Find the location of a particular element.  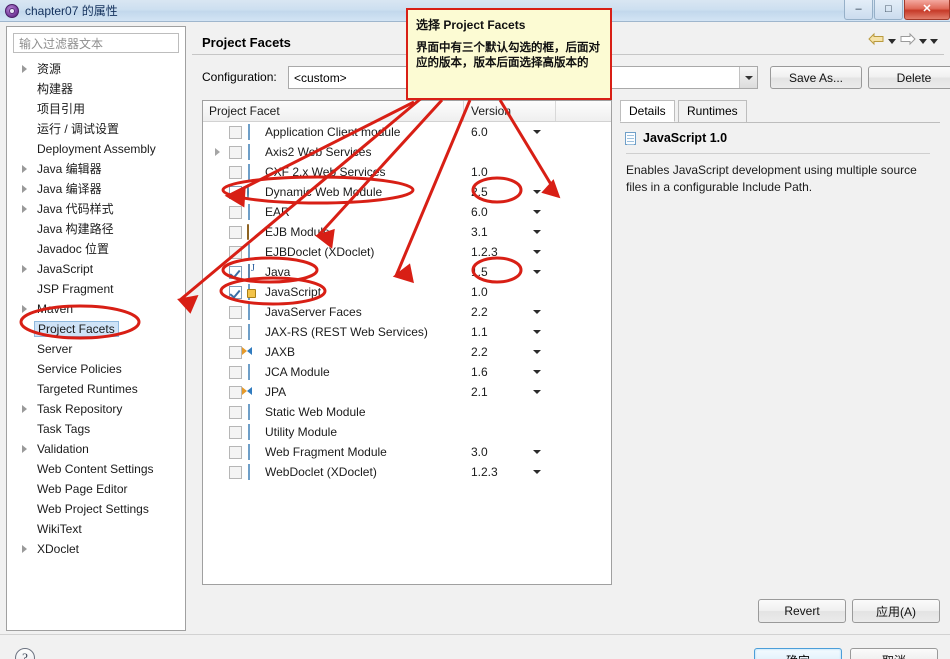

sidebar-item-javadoc: Javadoc 位置 is located at coordinates (96, 249).